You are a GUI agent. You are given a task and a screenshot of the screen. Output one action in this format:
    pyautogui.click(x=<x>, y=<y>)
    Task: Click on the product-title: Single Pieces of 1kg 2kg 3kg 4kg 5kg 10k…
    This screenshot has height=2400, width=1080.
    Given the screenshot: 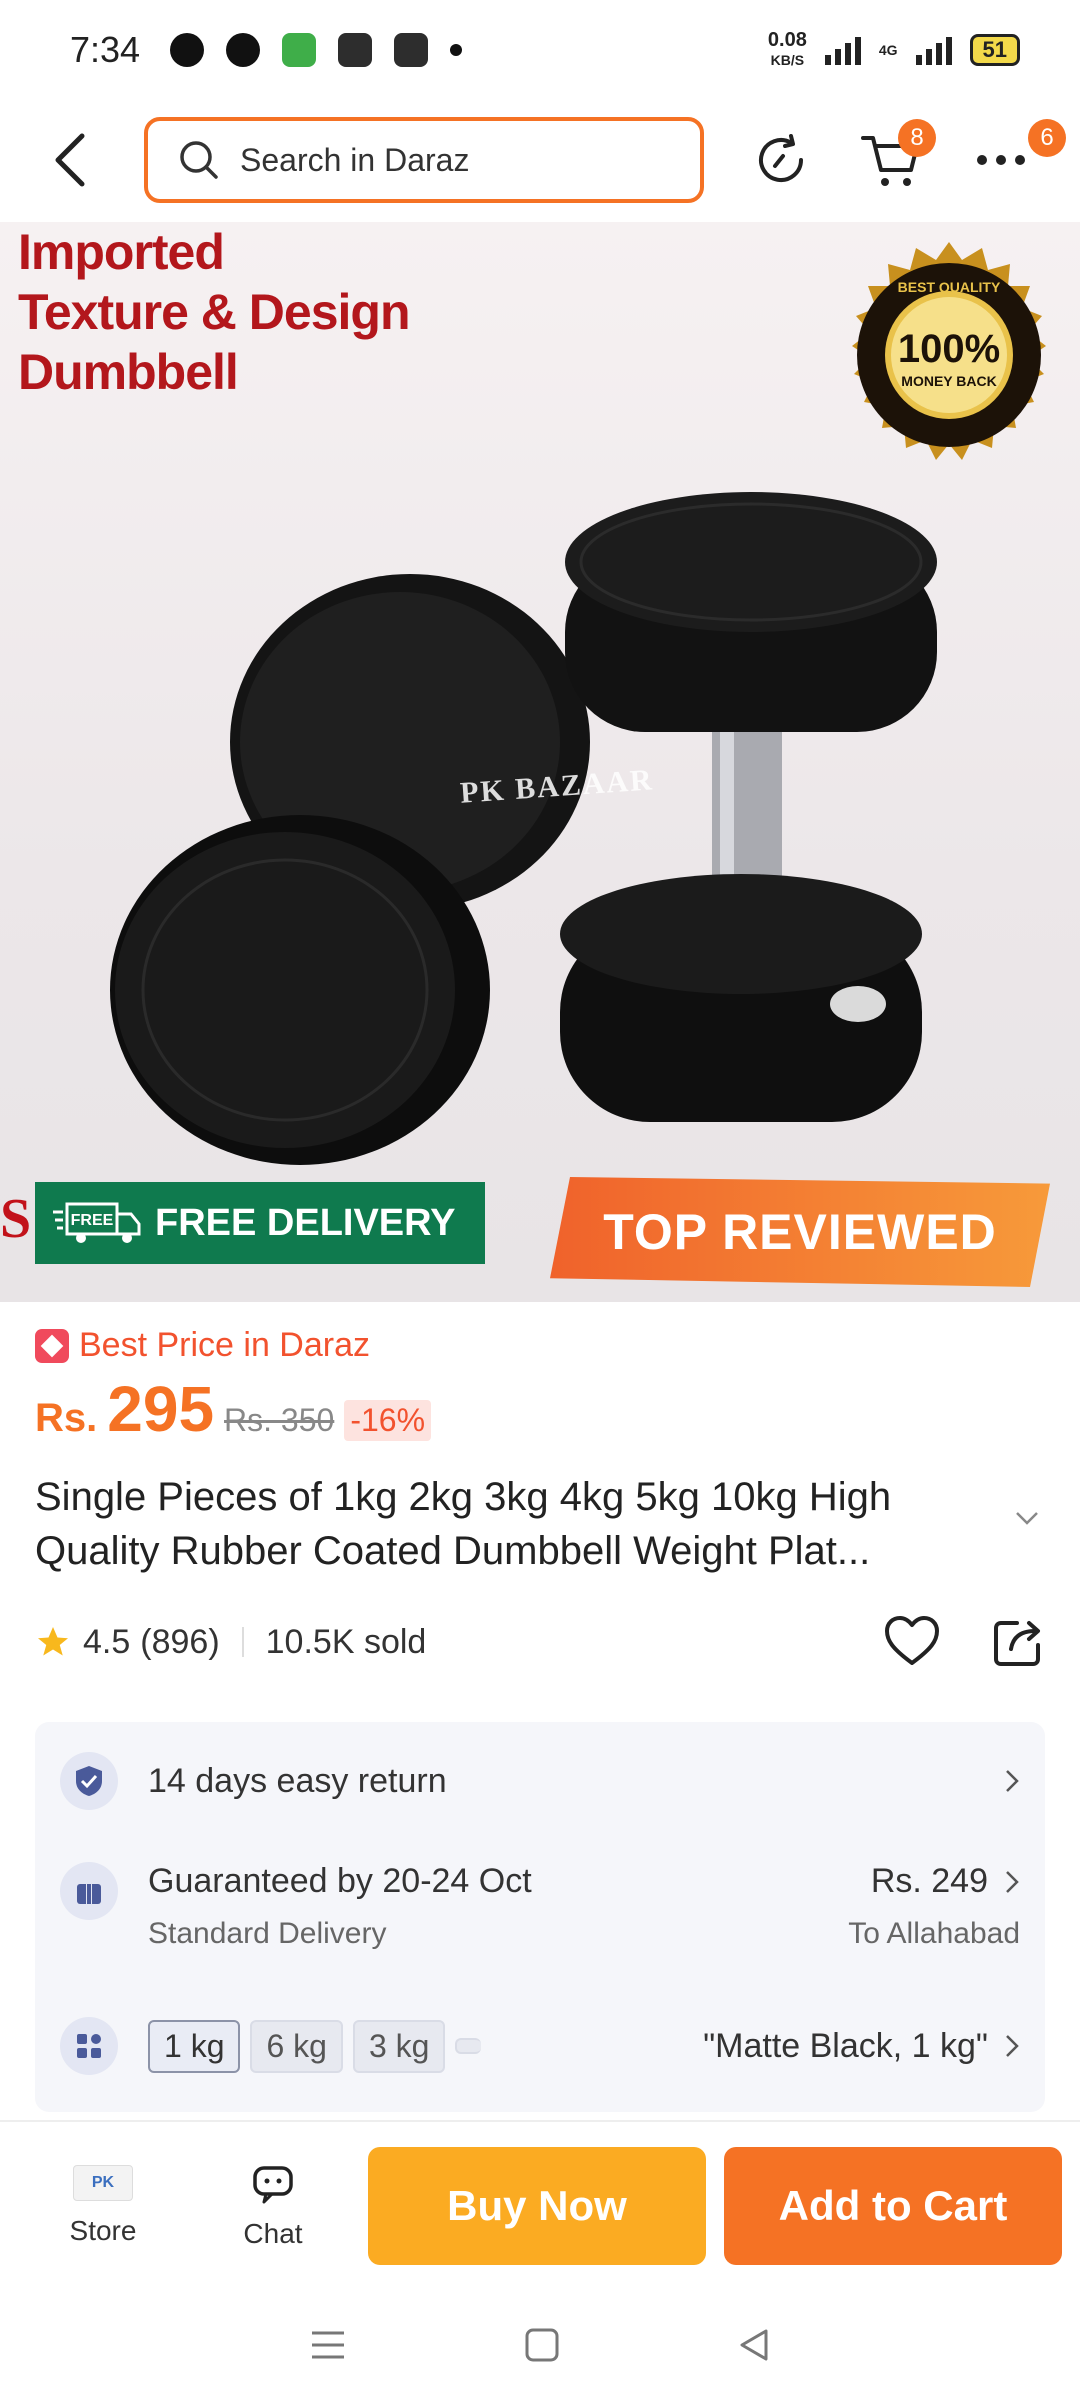 What is the action you would take?
    pyautogui.click(x=520, y=1524)
    